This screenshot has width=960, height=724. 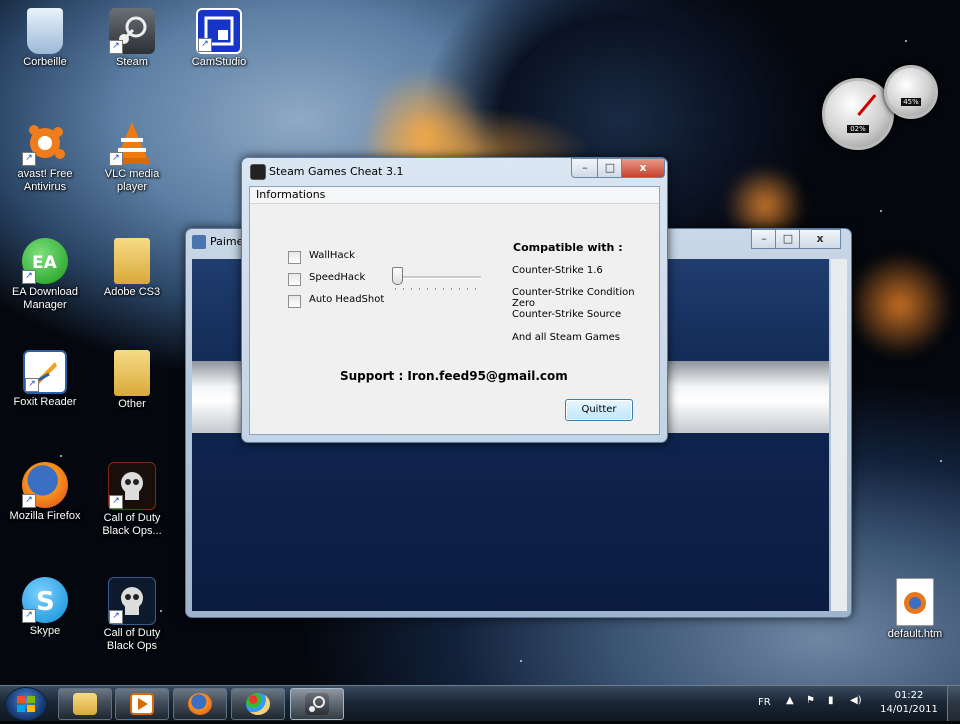 I want to click on ram-percent: 45%, so click(x=911, y=102).